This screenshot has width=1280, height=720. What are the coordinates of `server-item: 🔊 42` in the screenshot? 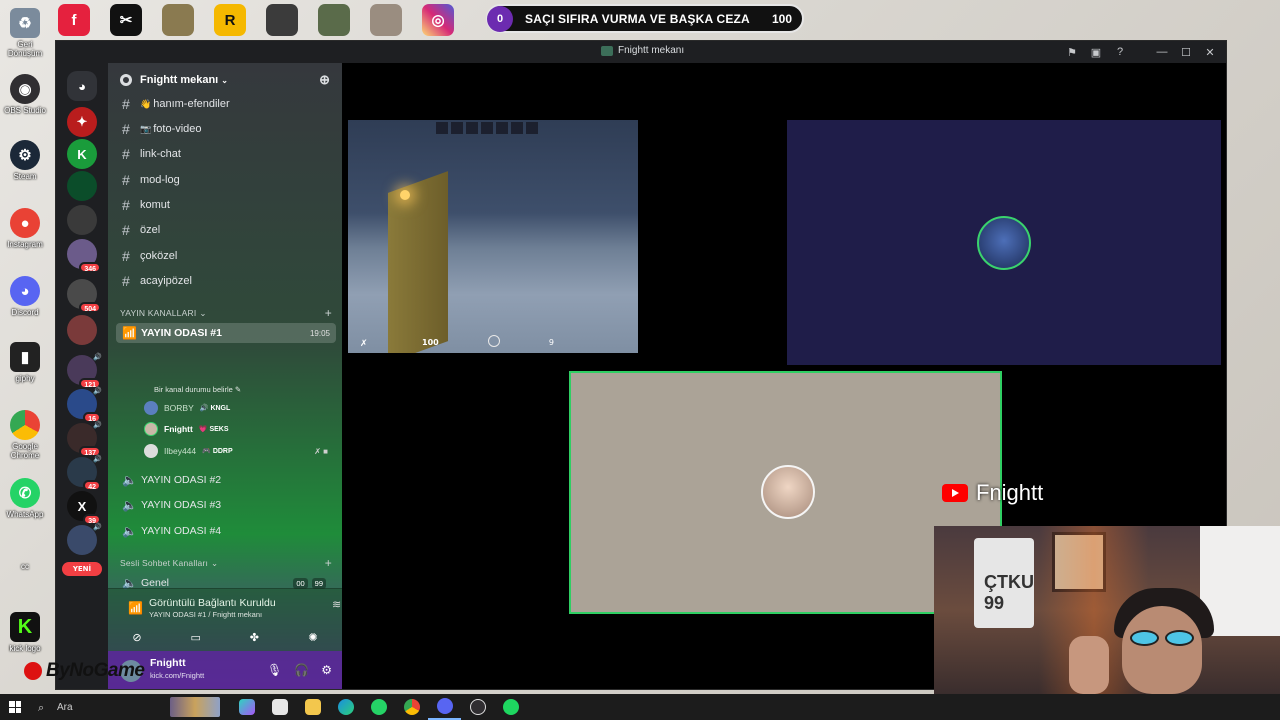 It's located at (84, 473).